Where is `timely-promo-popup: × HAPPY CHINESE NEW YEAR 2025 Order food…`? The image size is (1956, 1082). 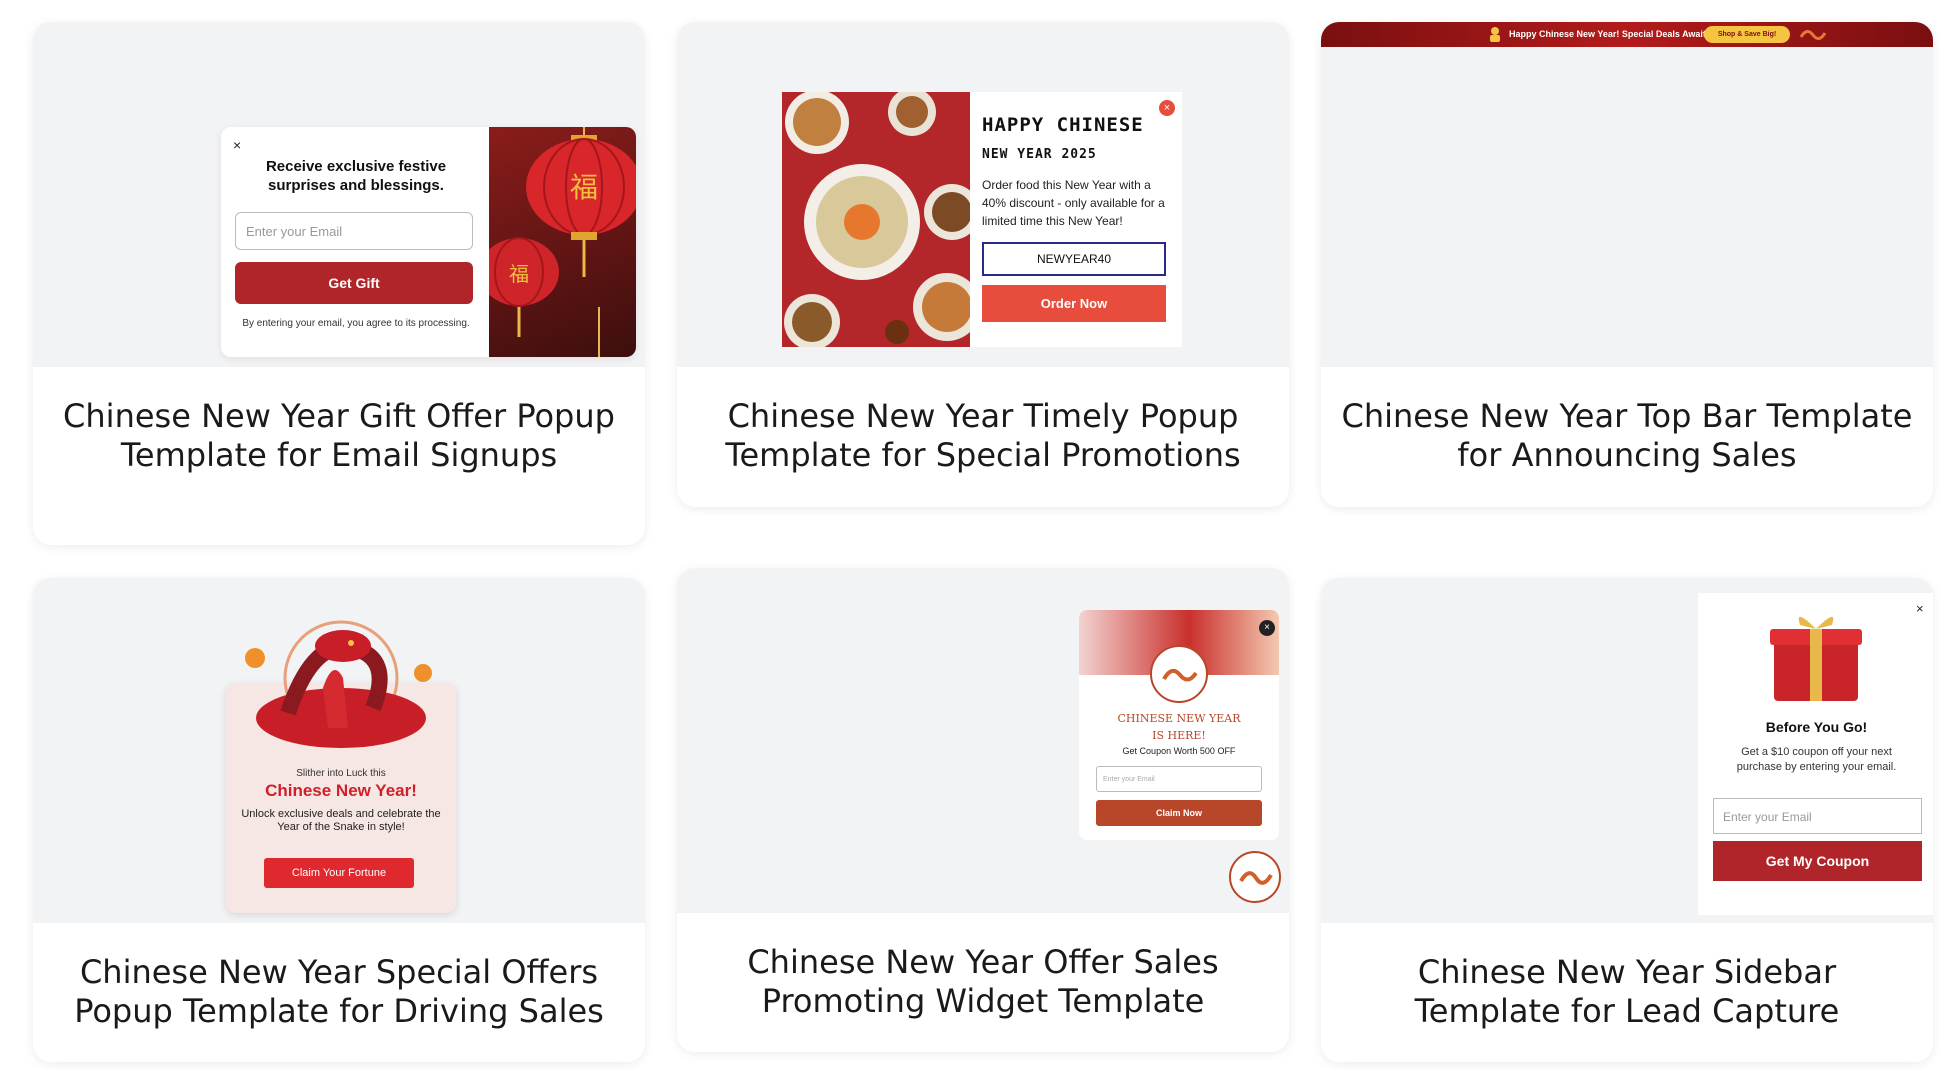
timely-promo-popup: × HAPPY CHINESE NEW YEAR 2025 Order food… is located at coordinates (982, 219).